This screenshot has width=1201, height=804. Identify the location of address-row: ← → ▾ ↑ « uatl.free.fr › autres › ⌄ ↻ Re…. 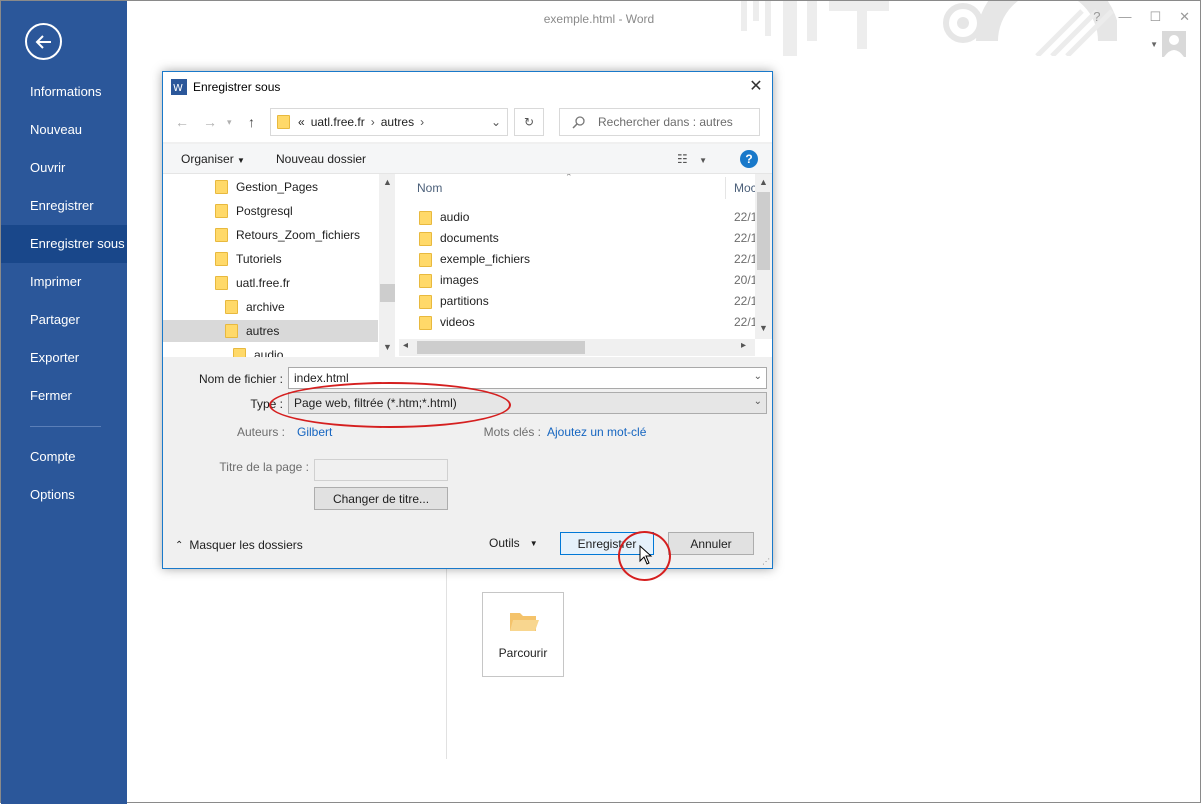
(467, 122).